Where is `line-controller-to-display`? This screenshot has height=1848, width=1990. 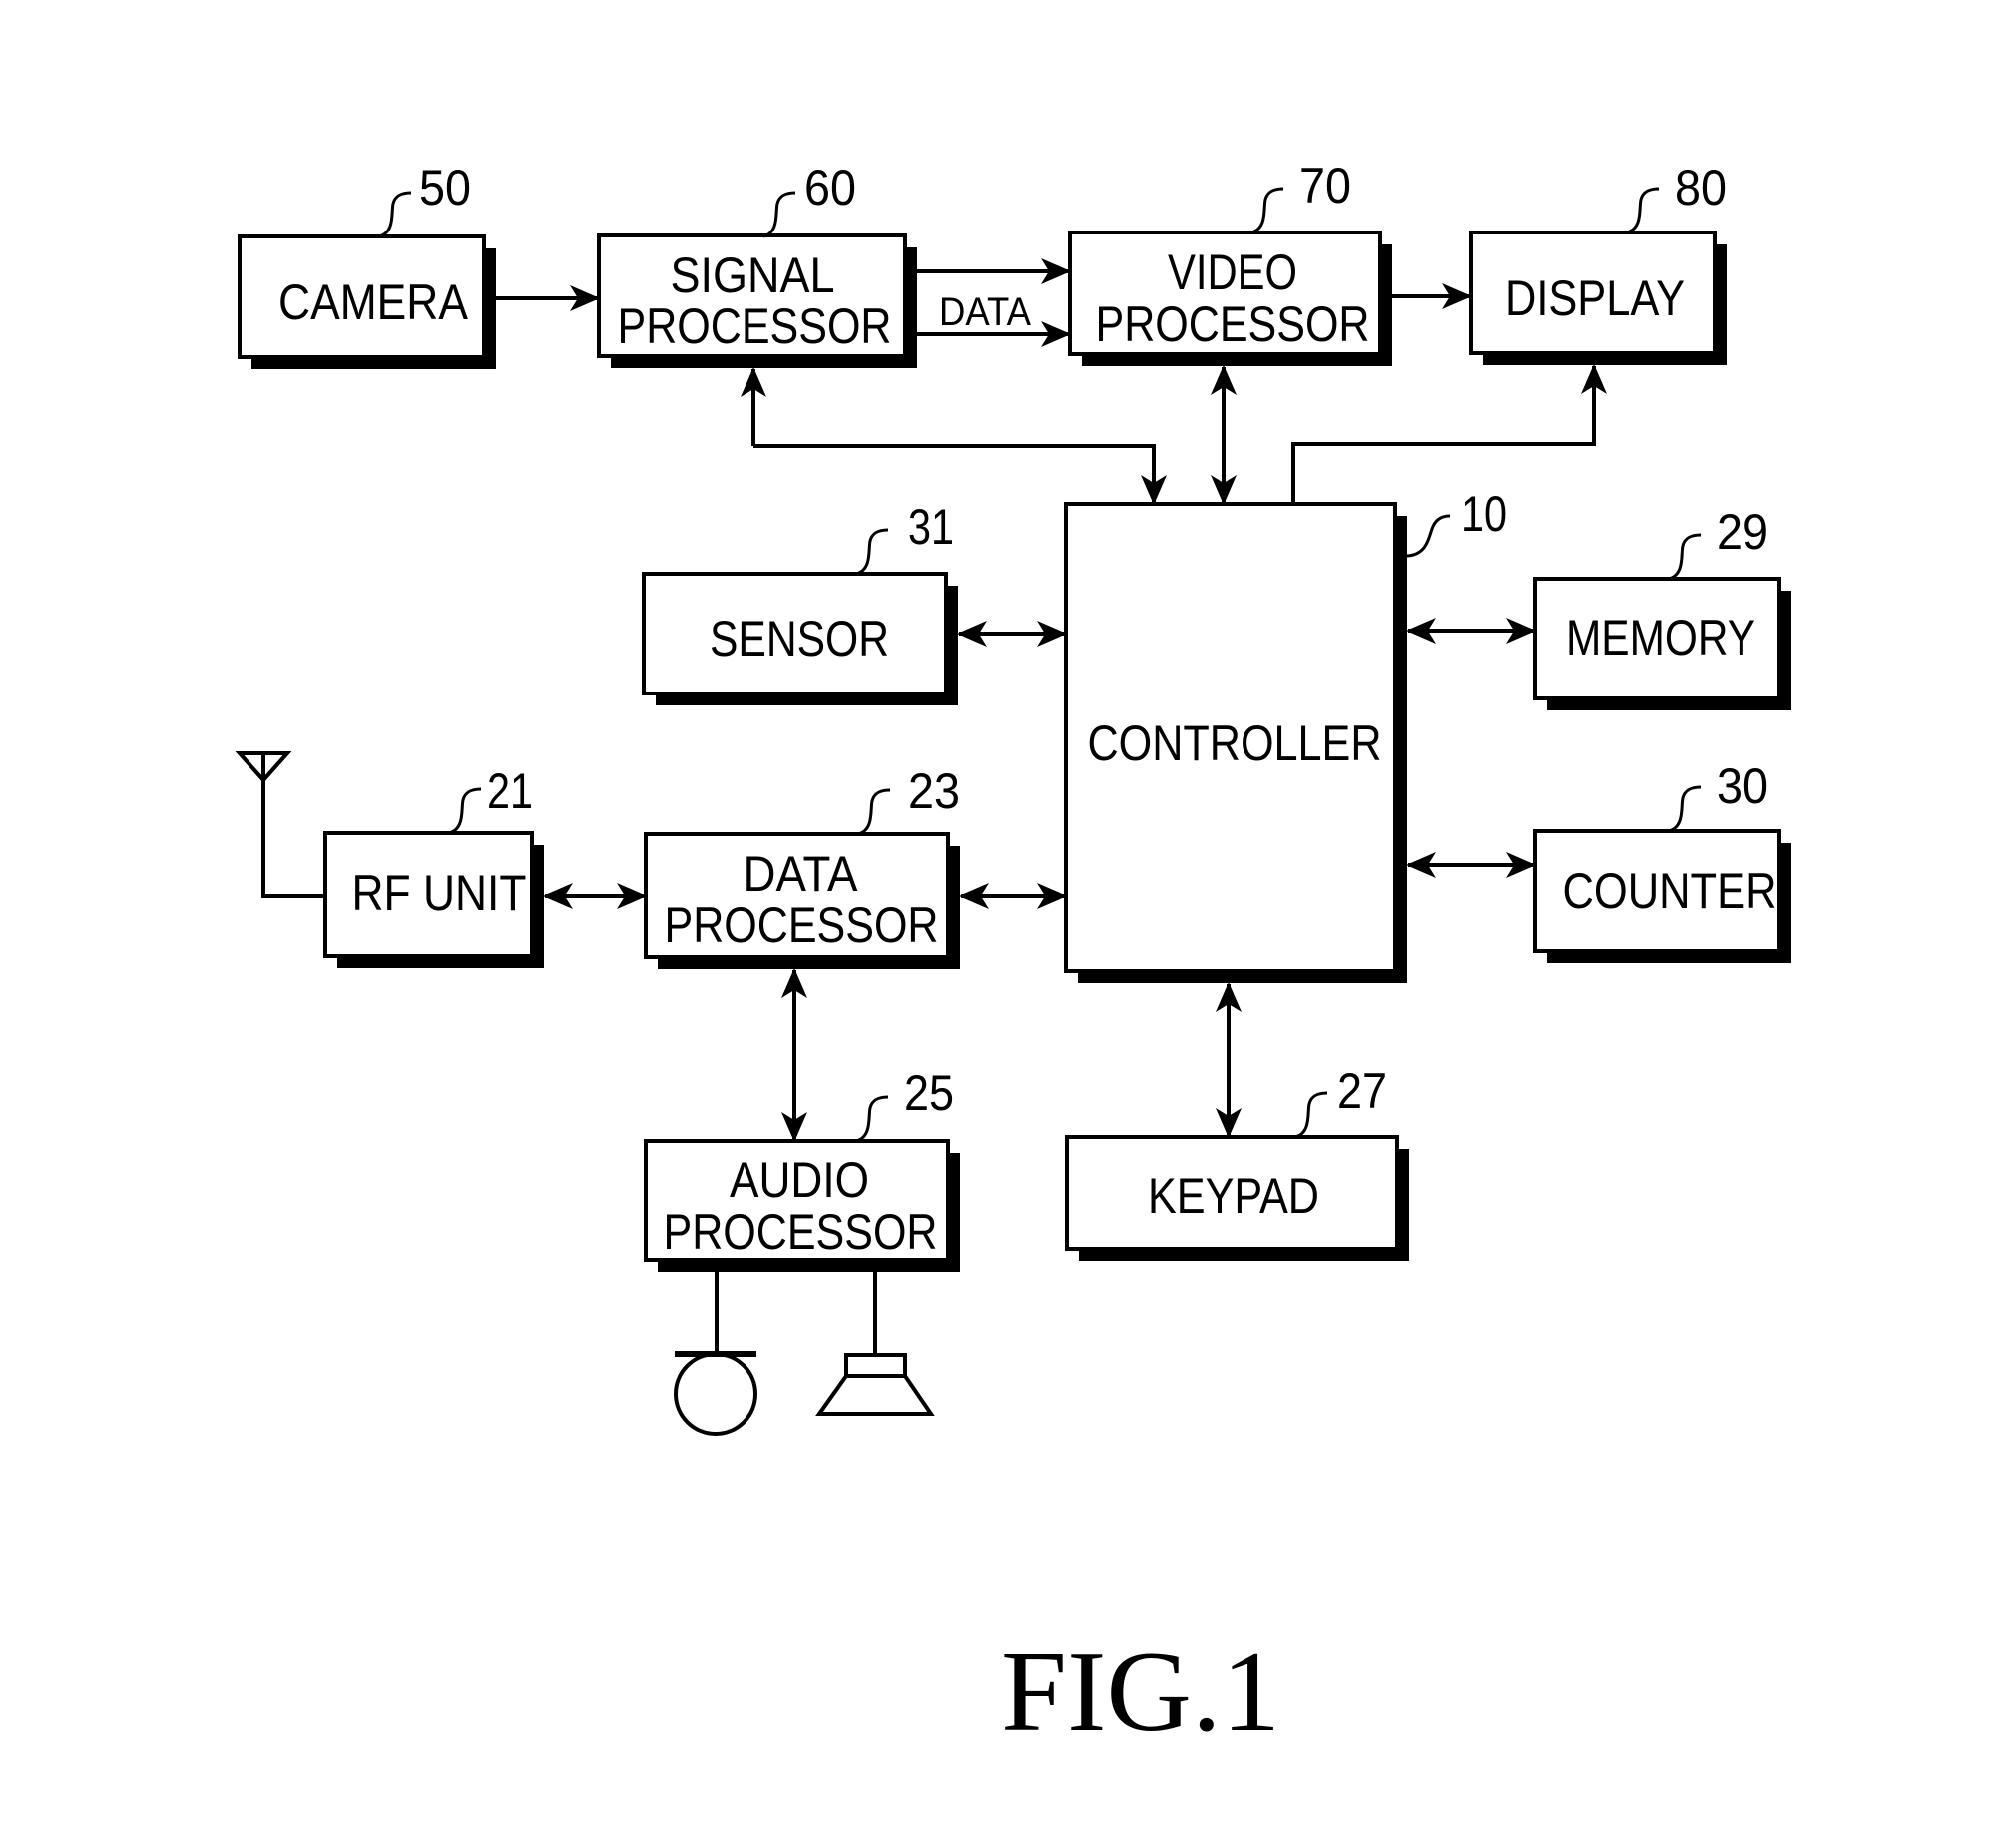
line-controller-to-display is located at coordinates (1444, 462).